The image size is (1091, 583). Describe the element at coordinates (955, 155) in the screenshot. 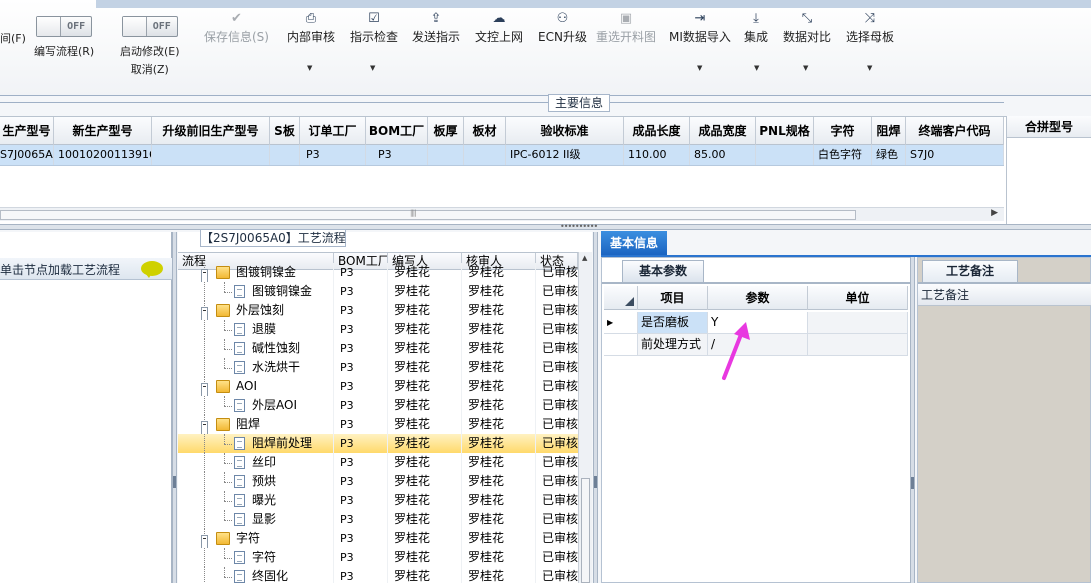

I see `cell: S7J0` at that location.